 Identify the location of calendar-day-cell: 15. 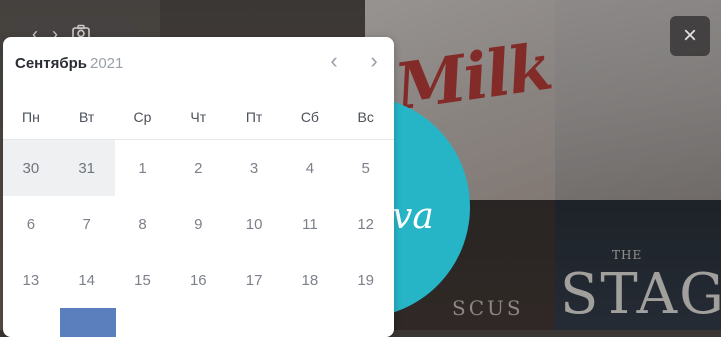
(143, 280).